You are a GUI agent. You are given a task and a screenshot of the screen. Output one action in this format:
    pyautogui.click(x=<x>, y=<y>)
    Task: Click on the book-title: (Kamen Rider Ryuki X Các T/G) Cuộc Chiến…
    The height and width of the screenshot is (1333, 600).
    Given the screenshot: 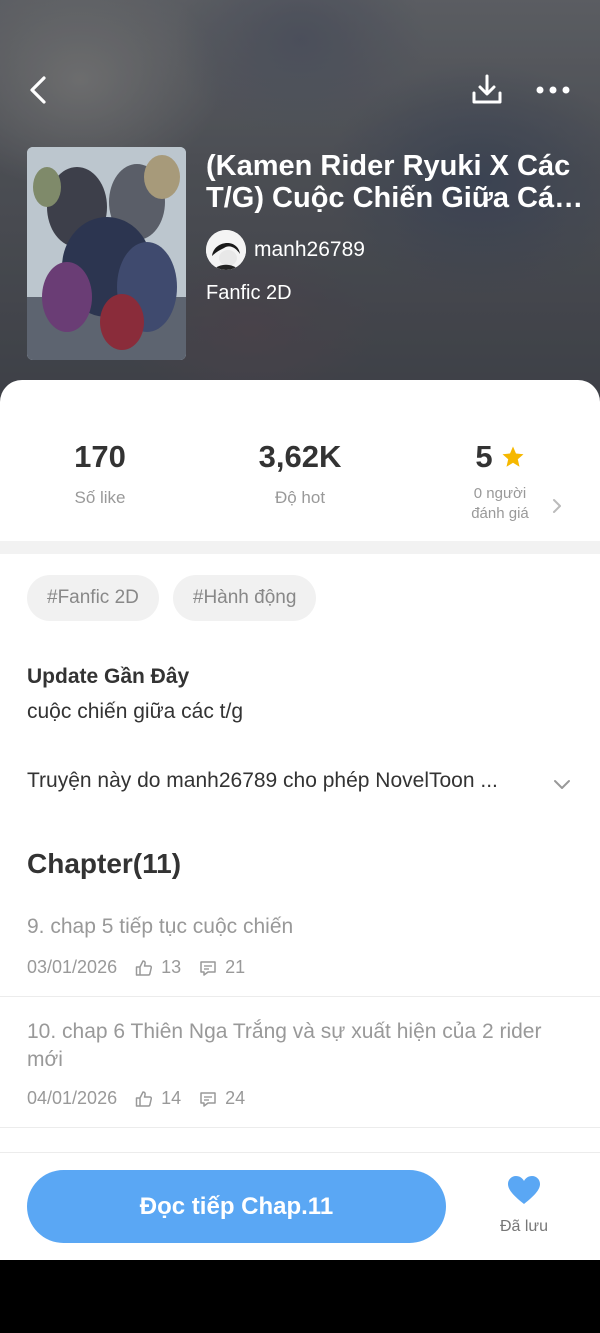 What is the action you would take?
    pyautogui.click(x=388, y=182)
    